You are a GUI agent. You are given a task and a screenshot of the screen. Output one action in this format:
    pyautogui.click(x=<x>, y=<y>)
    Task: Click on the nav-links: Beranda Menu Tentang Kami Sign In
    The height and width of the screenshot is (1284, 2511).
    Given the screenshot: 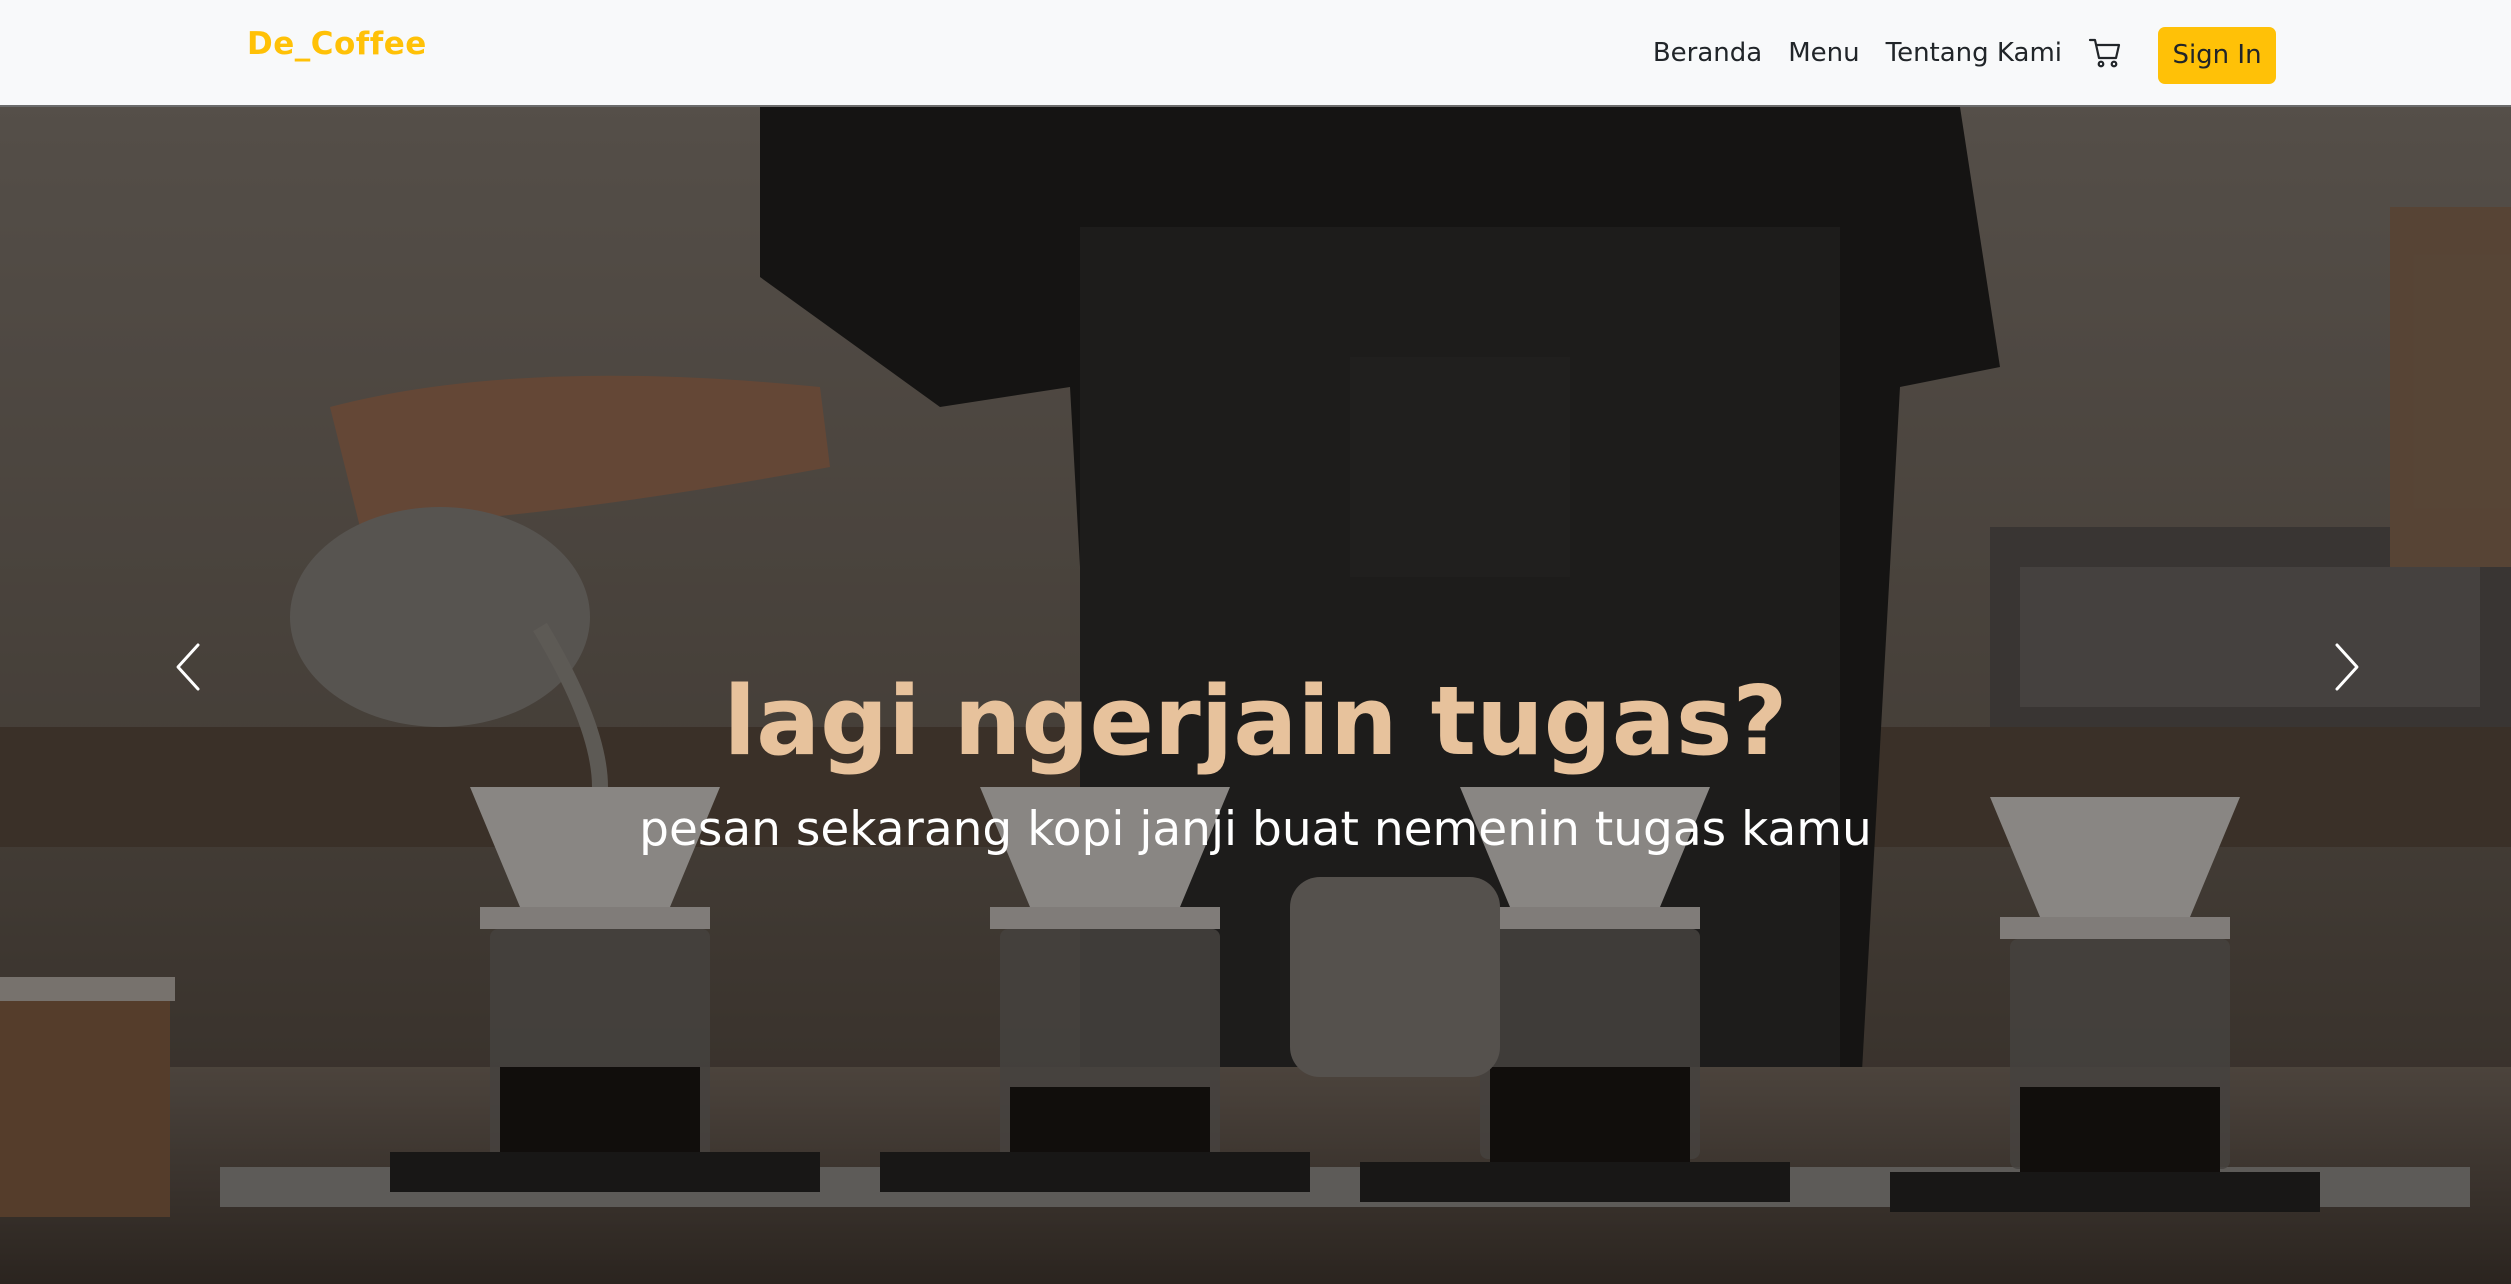 What is the action you would take?
    pyautogui.click(x=2082, y=52)
    